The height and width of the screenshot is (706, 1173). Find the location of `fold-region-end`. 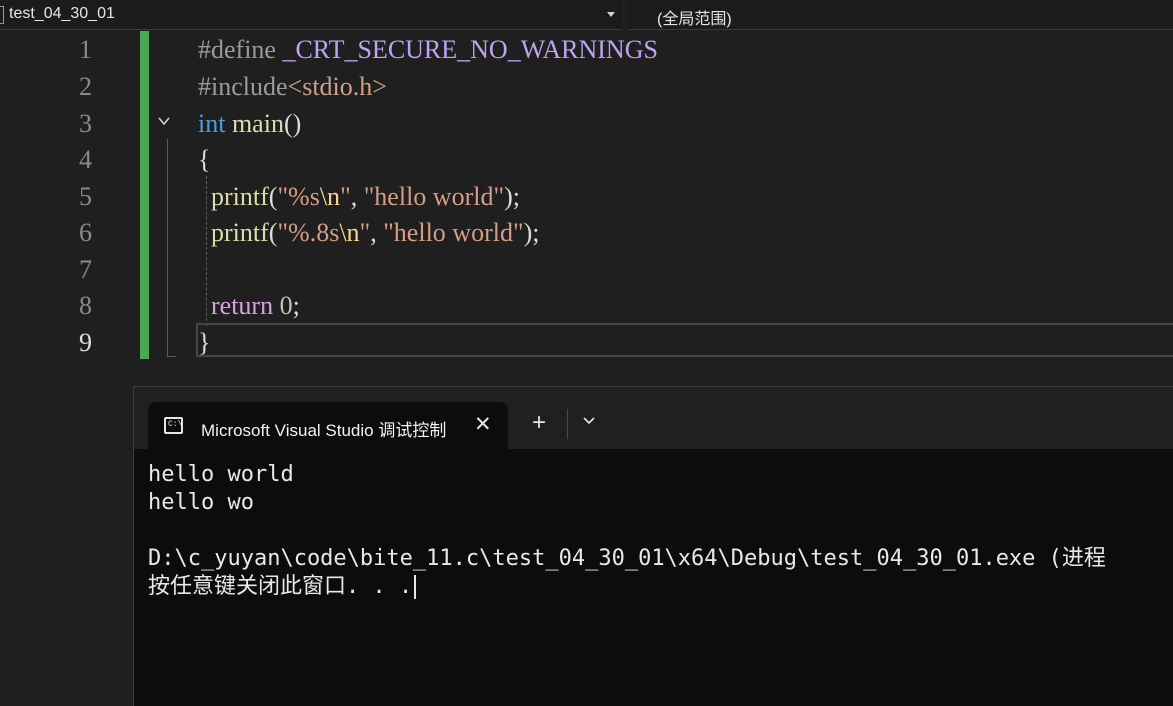

fold-region-end is located at coordinates (171, 356).